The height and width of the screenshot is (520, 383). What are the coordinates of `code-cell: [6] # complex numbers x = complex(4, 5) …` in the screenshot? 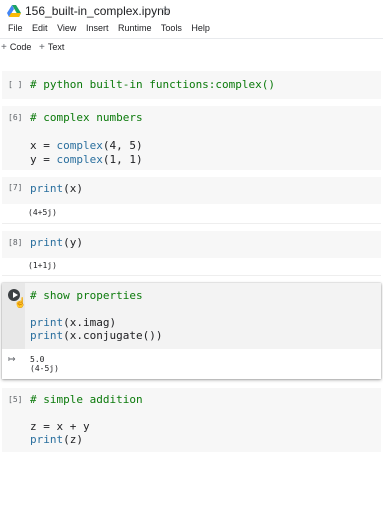 It's located at (191, 138).